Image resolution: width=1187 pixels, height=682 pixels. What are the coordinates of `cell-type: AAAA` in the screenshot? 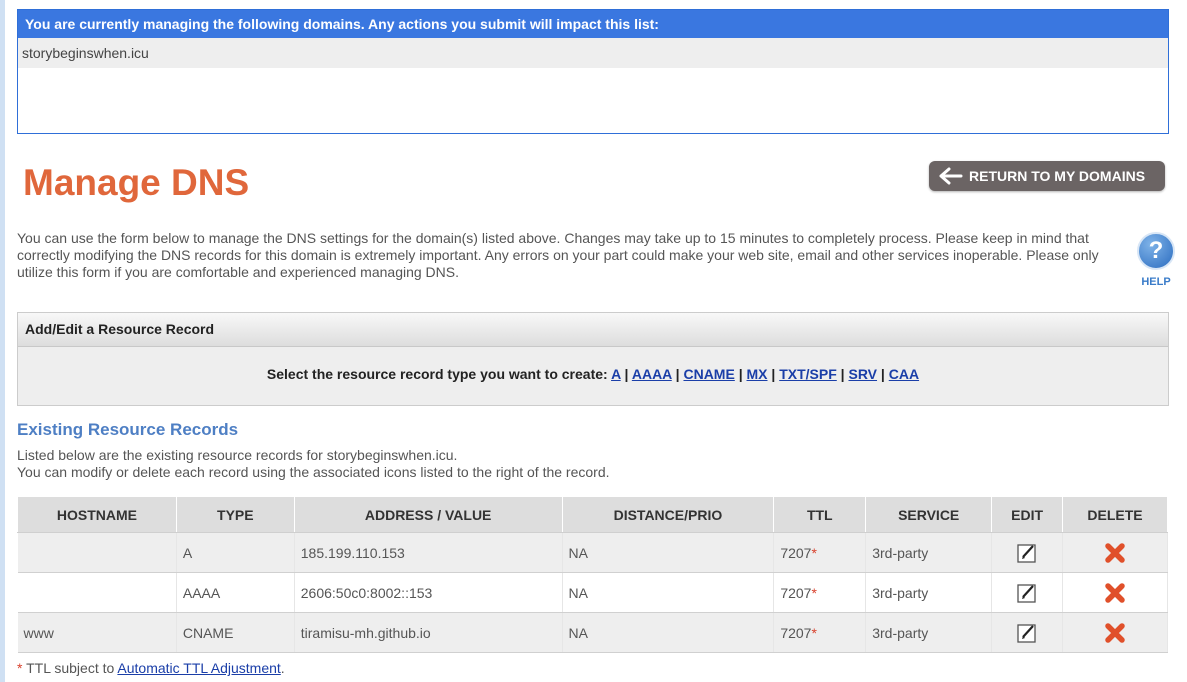 It's located at (235, 592).